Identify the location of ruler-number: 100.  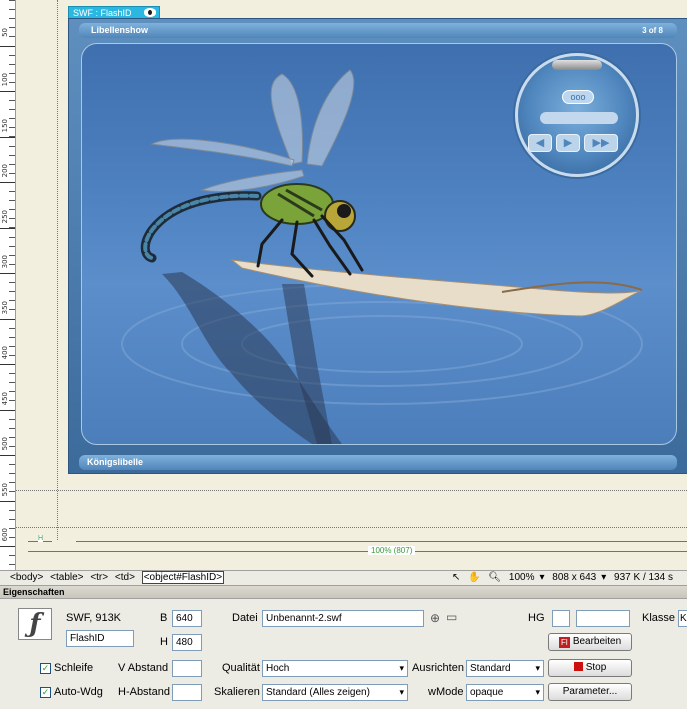
(5, 80).